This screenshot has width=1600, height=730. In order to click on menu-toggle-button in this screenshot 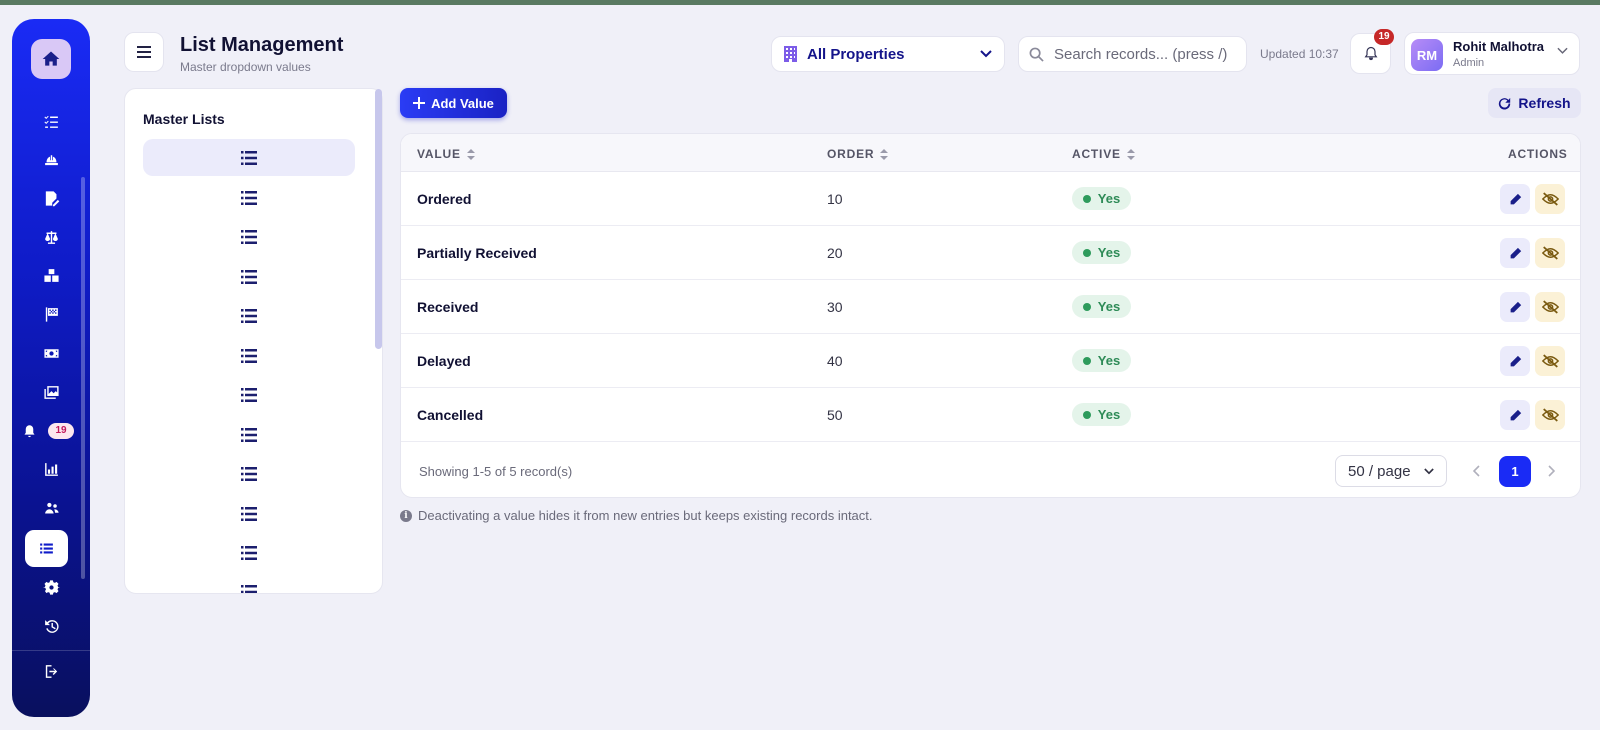, I will do `click(144, 52)`.